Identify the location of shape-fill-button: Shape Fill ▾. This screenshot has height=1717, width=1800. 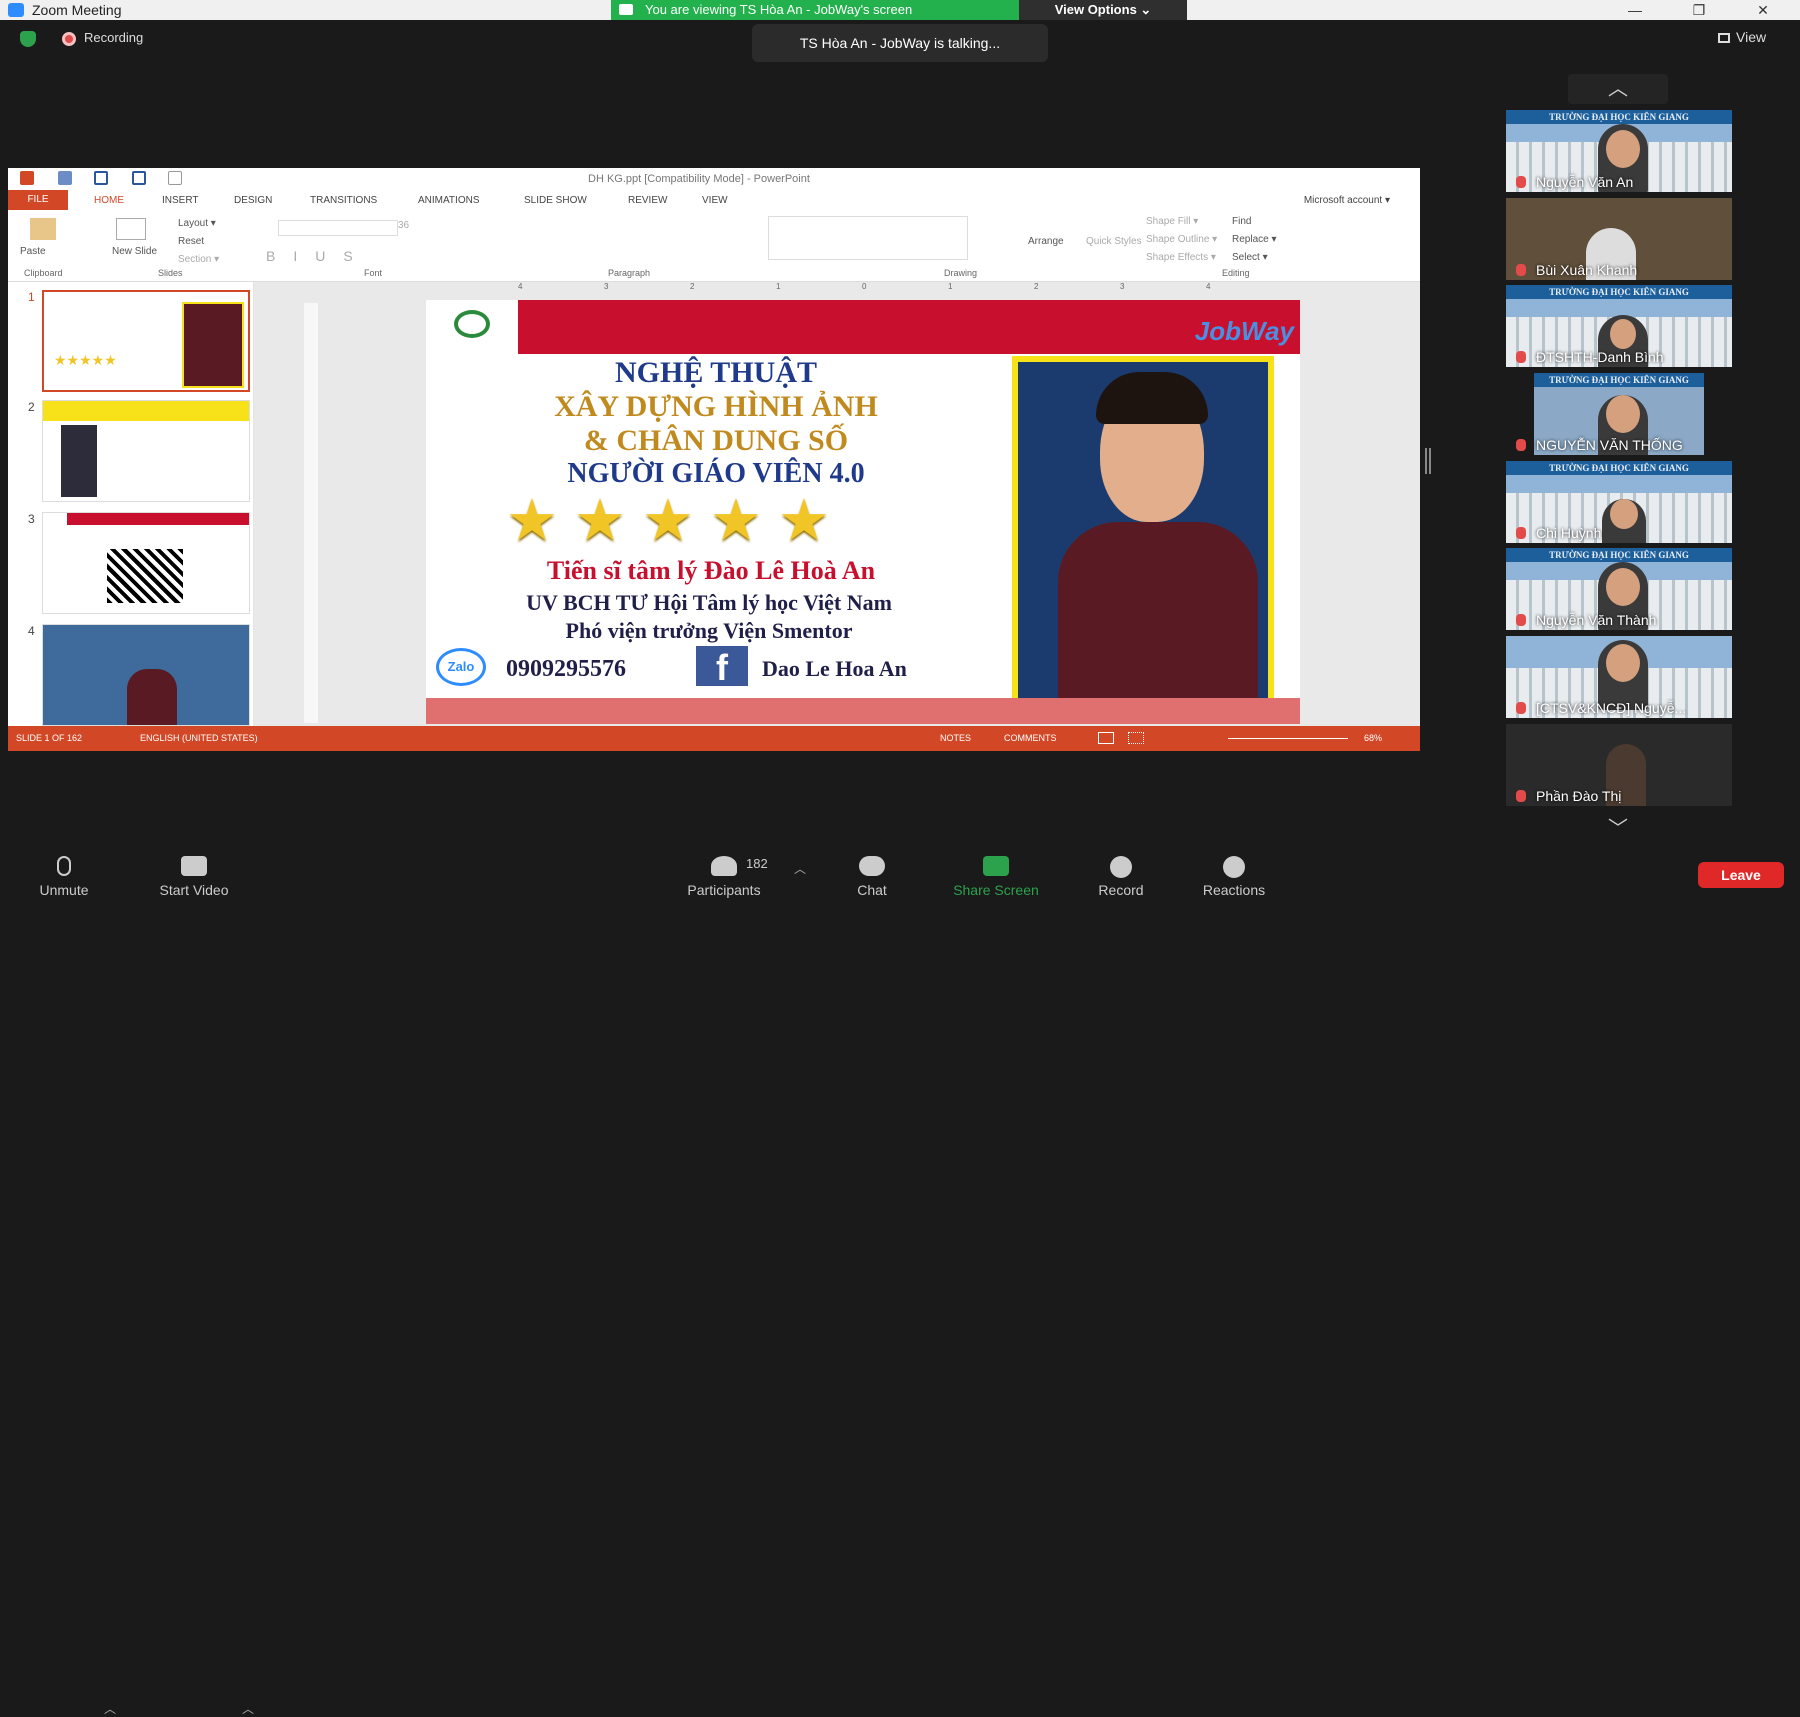
(1172, 221).